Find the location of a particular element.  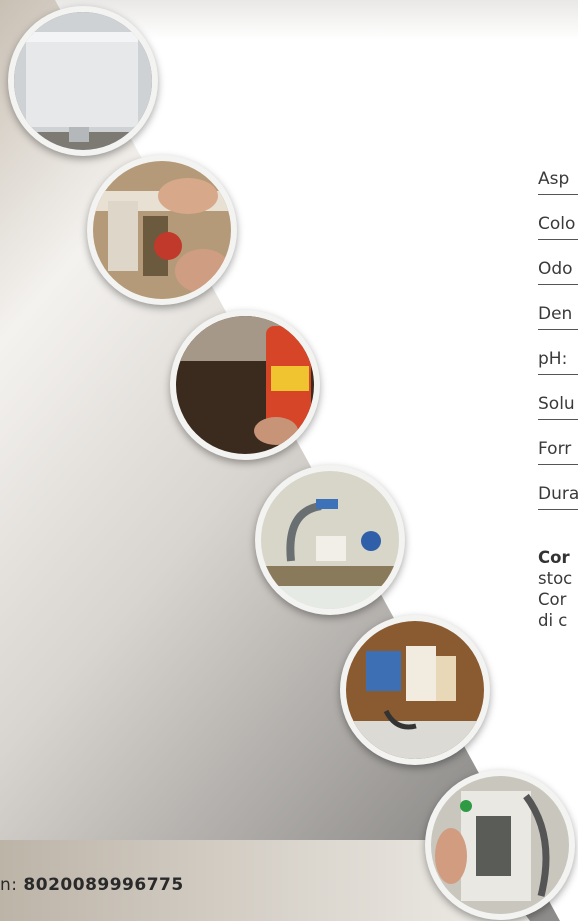

cistern-cover-photo is located at coordinates (83, 81).